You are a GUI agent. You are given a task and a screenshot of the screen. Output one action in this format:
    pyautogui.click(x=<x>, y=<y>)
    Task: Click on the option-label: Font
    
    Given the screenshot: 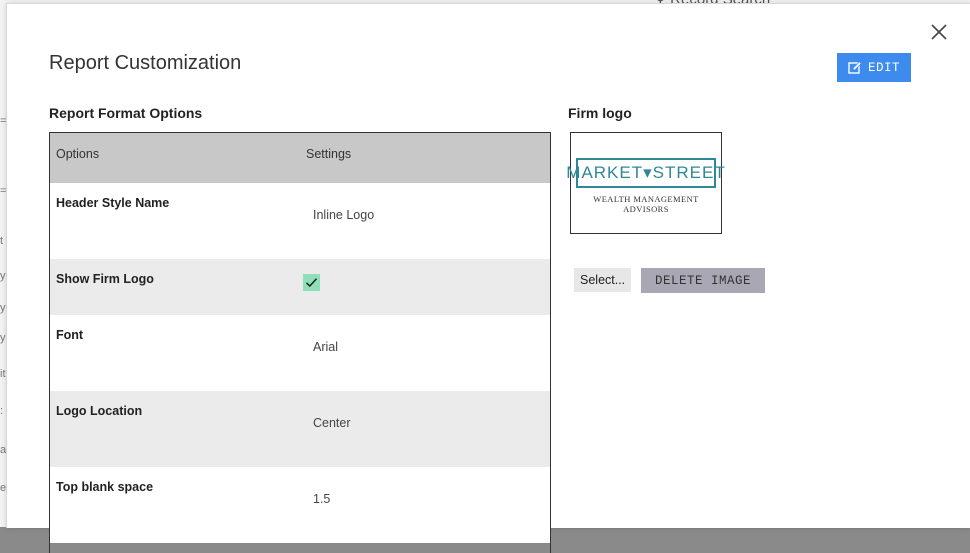 What is the action you would take?
    pyautogui.click(x=70, y=335)
    